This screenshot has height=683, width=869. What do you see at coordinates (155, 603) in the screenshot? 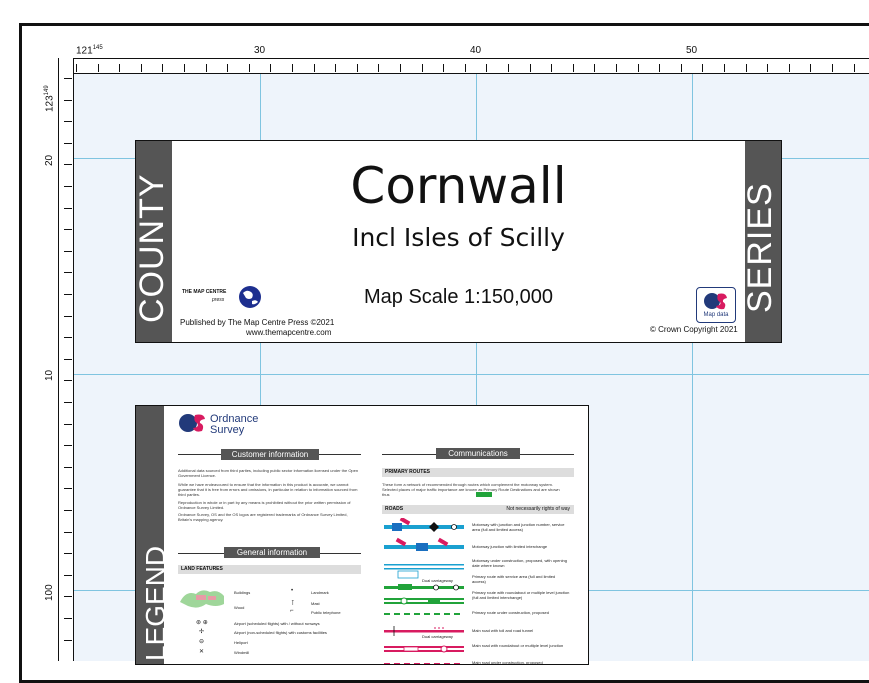
I see `legend-band-text: LEGEND` at bounding box center [155, 603].